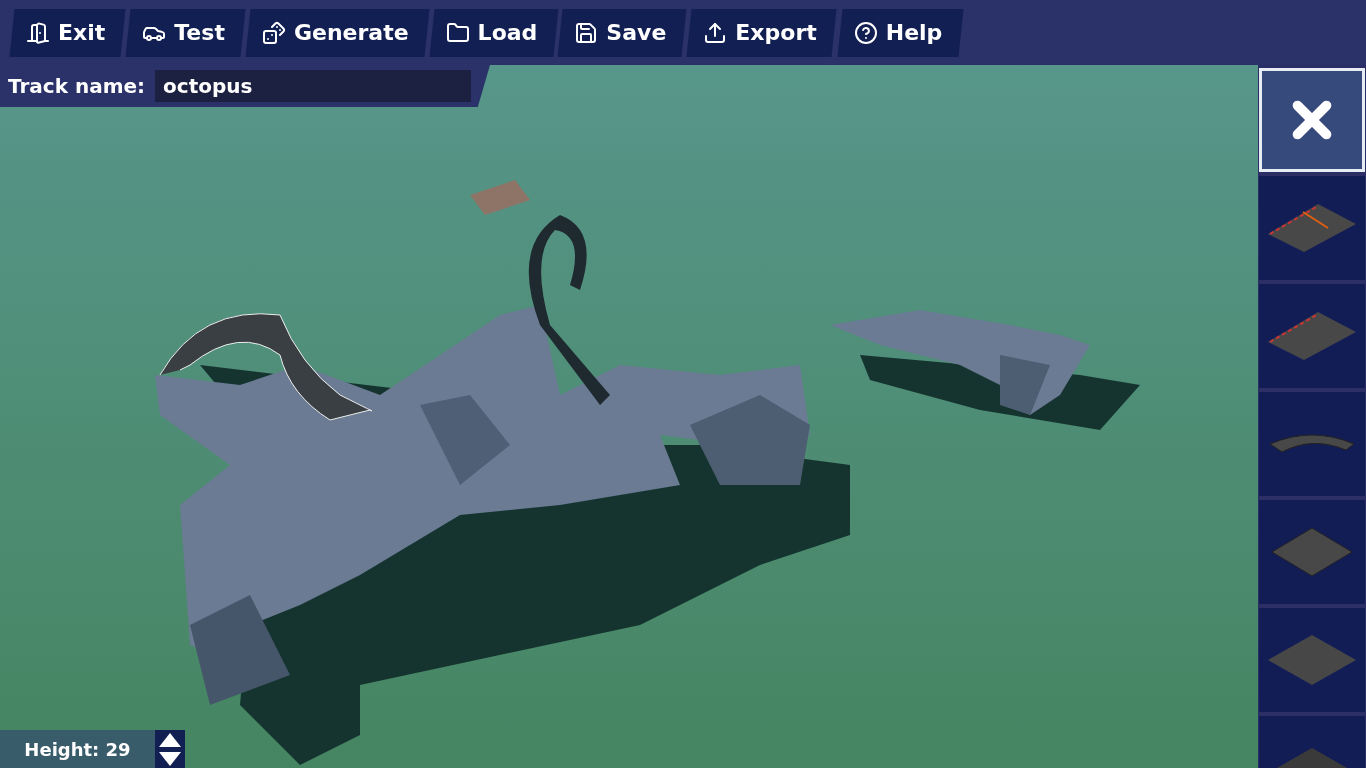 This screenshot has height=768, width=1366. I want to click on junction-piece-icon, so click(1312, 552).